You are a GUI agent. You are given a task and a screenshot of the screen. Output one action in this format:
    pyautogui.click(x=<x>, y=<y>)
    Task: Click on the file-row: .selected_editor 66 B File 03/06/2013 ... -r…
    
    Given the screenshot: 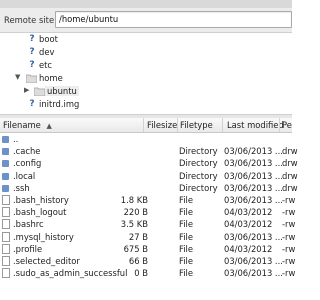 What is the action you would take?
    pyautogui.click(x=148, y=261)
    